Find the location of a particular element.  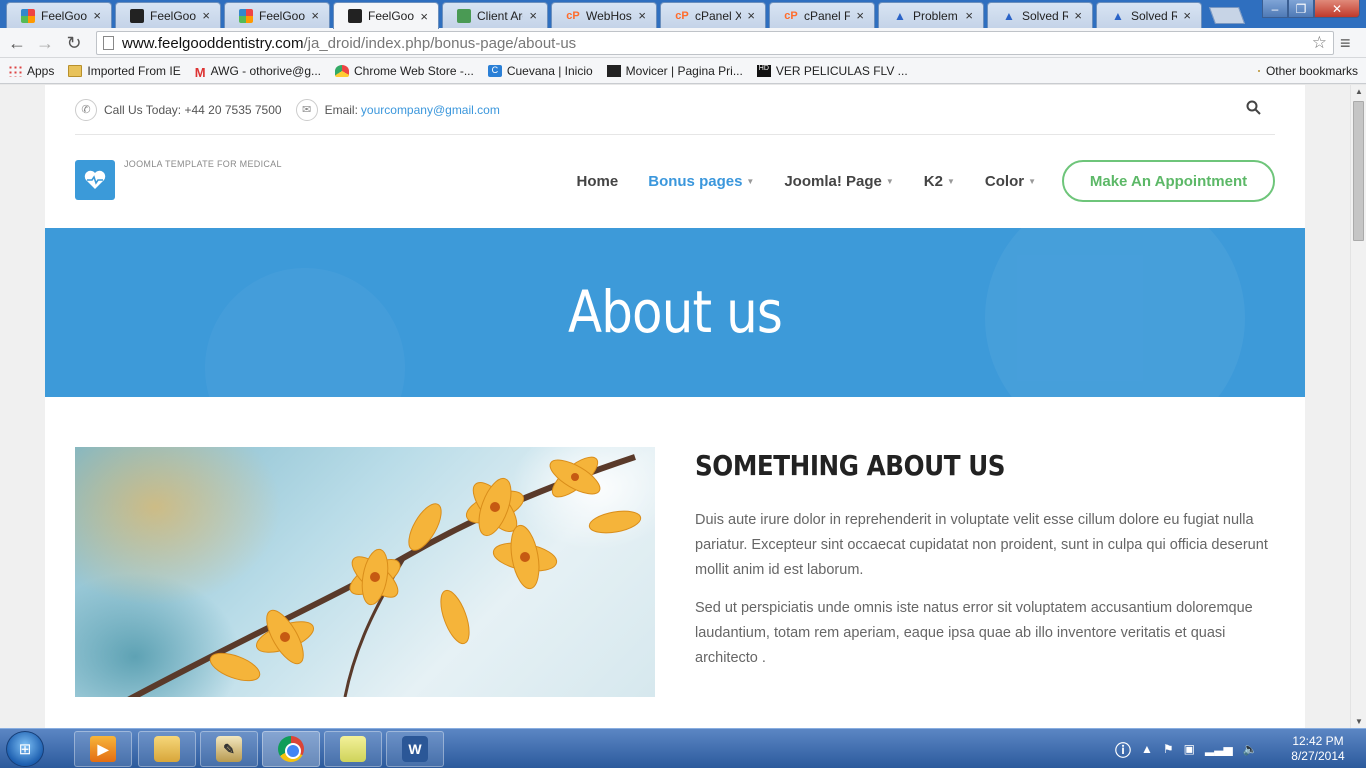

browser-tab: cPcPanel X -× is located at coordinates (713, 15).